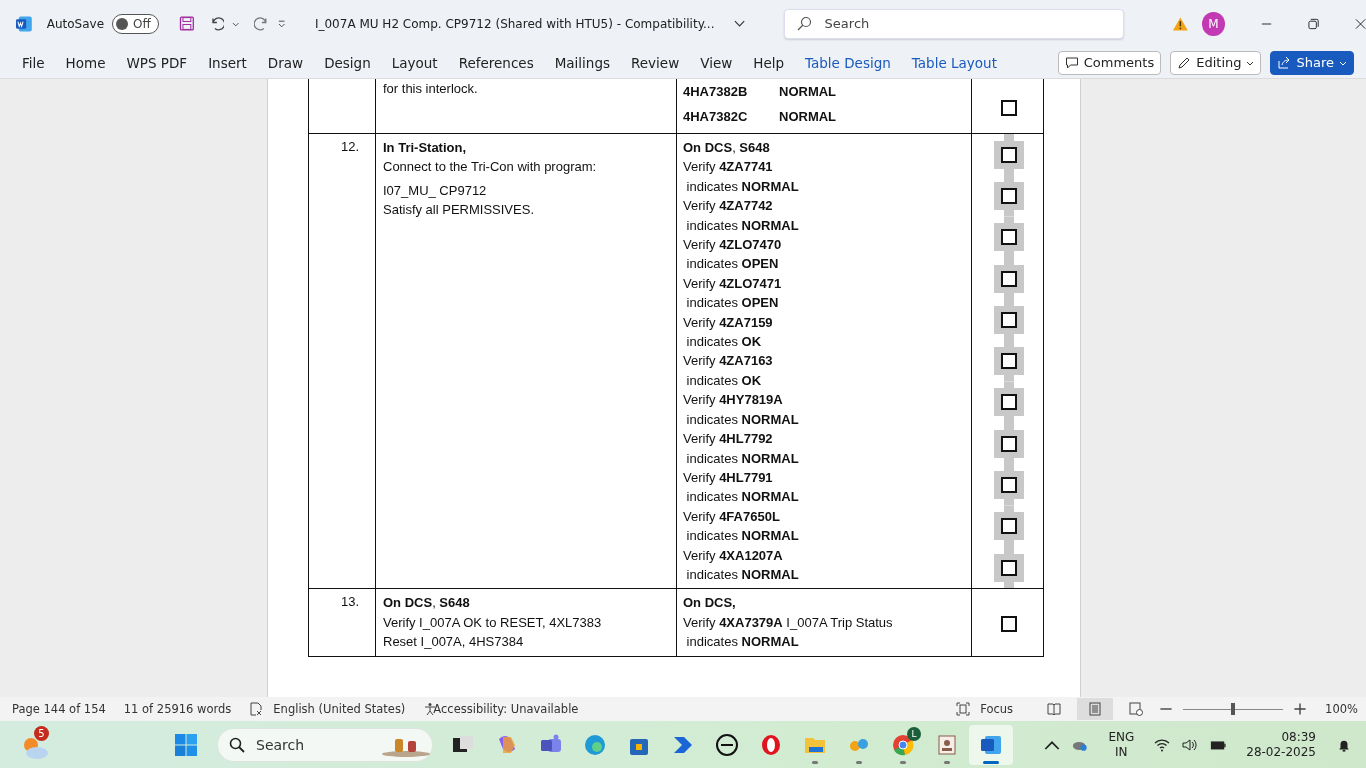  What do you see at coordinates (733, 400) in the screenshot?
I see `verify-text: Verify 4HY7819A` at bounding box center [733, 400].